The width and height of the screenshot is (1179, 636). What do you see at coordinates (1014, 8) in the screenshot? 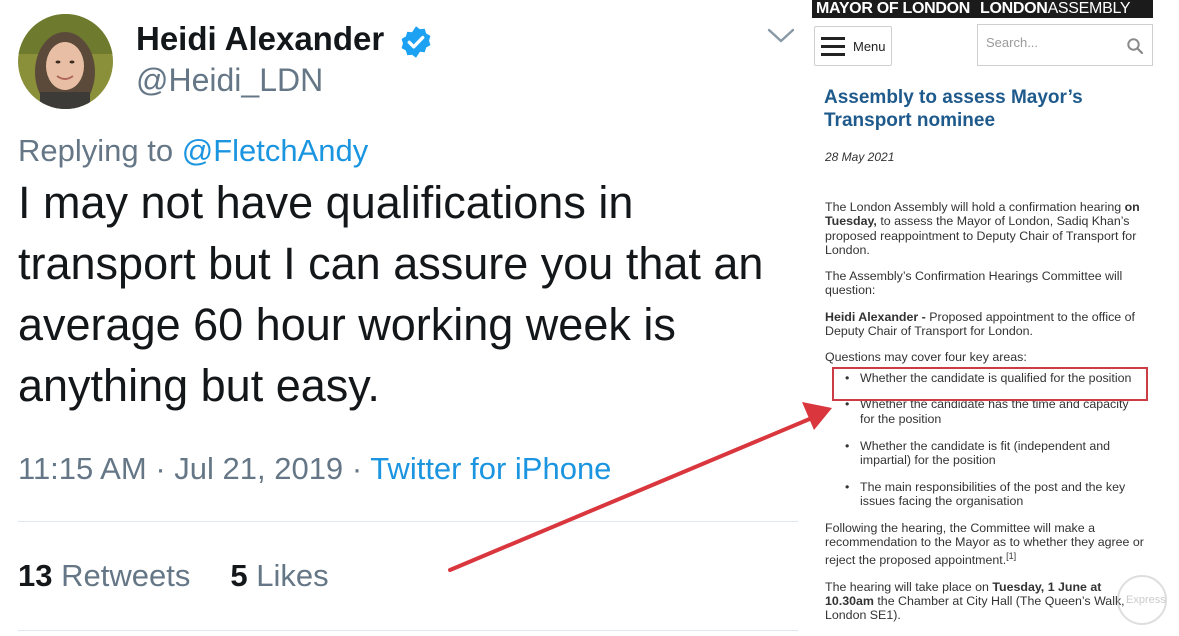
I see `banner-london: LONDON` at bounding box center [1014, 8].